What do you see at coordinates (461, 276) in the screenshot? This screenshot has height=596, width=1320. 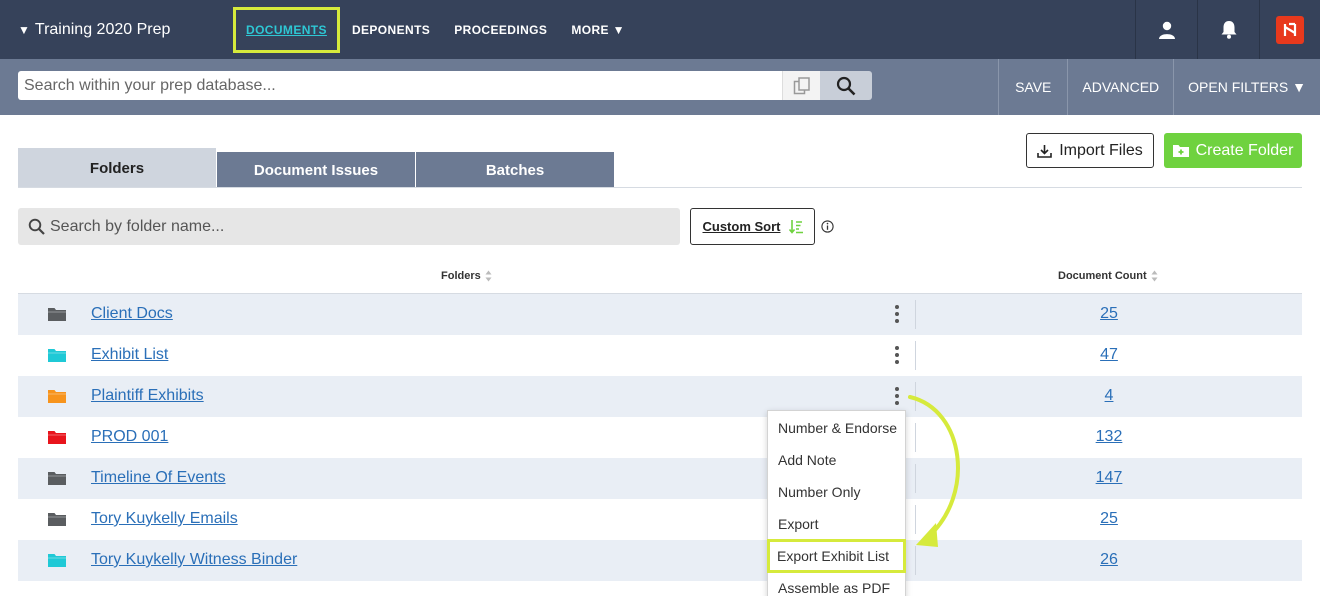 I see `column-header-folders-label: Folders` at bounding box center [461, 276].